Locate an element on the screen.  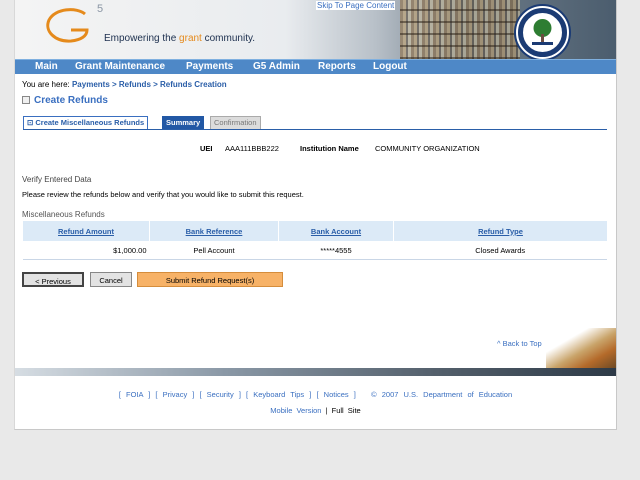
col-bank-reference: Bank Reference is located at coordinates (214, 231).